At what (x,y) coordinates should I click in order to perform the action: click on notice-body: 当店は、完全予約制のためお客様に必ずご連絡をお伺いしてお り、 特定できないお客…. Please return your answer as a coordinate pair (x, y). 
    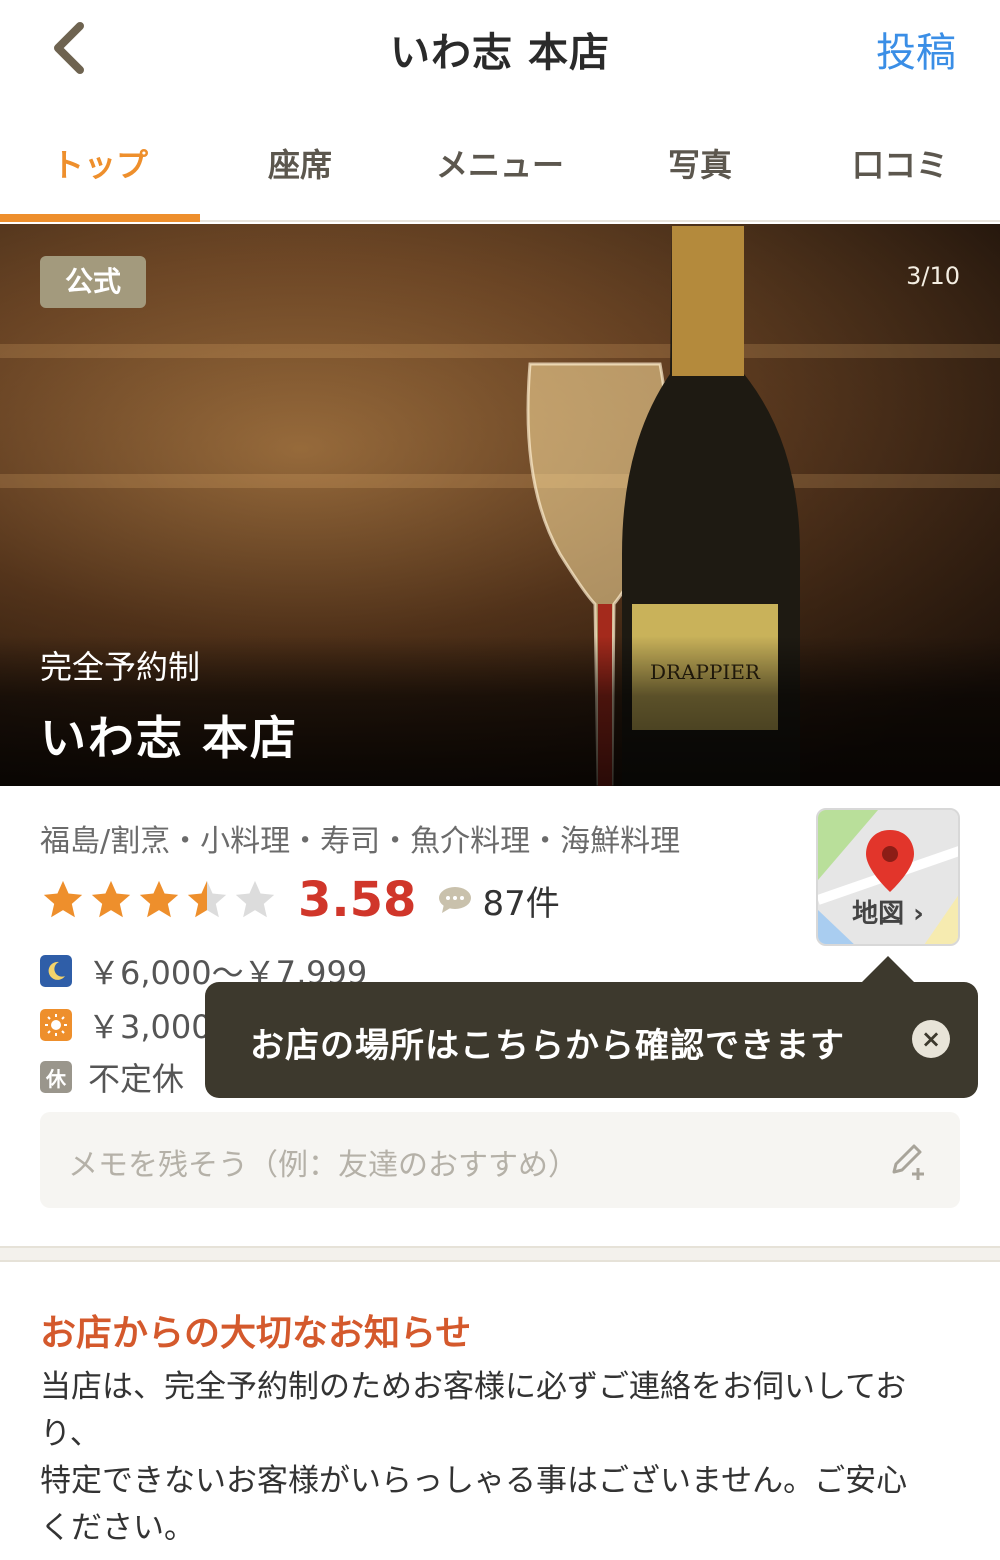
    Looking at the image, I should click on (474, 1457).